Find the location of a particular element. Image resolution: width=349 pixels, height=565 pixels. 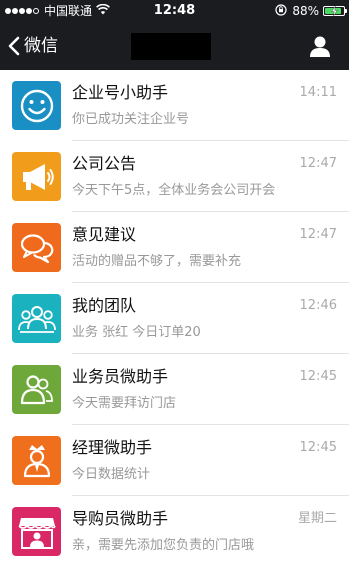

battery-percent: 88% is located at coordinates (305, 11).